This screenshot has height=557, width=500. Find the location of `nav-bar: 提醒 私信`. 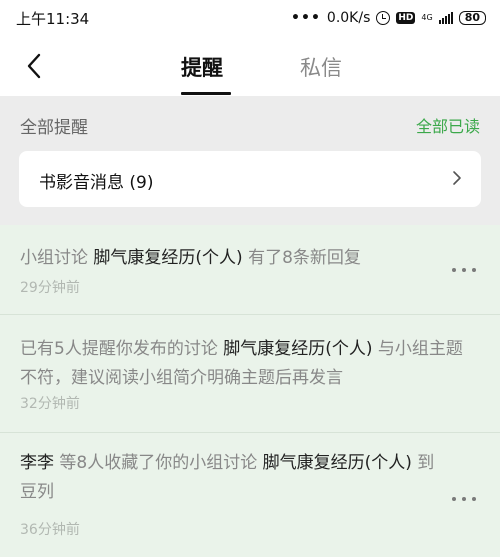

nav-bar: 提醒 私信 is located at coordinates (250, 66).